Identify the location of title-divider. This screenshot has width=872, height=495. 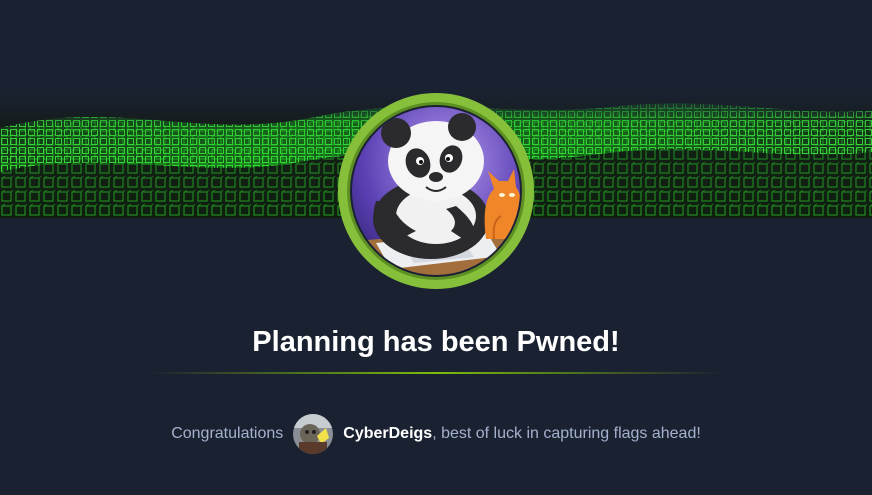
(436, 373).